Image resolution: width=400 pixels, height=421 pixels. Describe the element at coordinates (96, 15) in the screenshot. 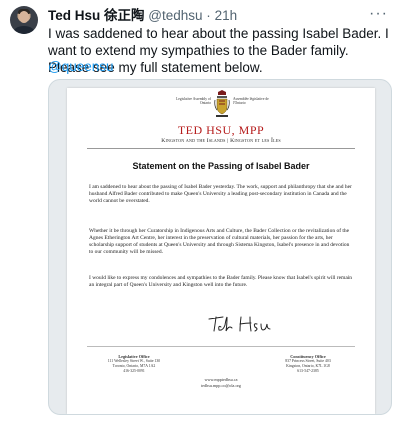

I see `author-name: Ted Hsu 徐正陶` at that location.